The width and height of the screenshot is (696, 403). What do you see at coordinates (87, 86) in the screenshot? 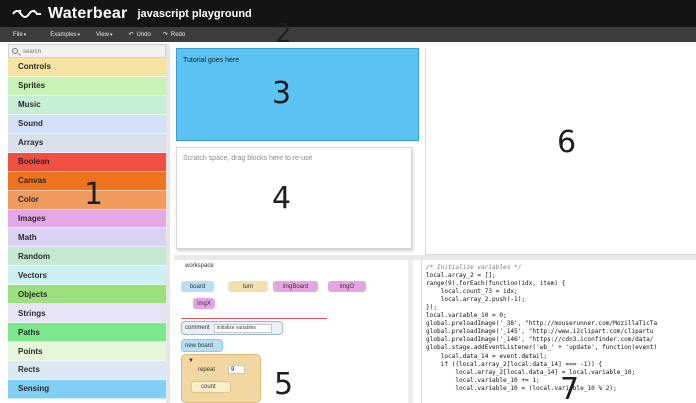
I see `category-sprites: Sprites` at bounding box center [87, 86].